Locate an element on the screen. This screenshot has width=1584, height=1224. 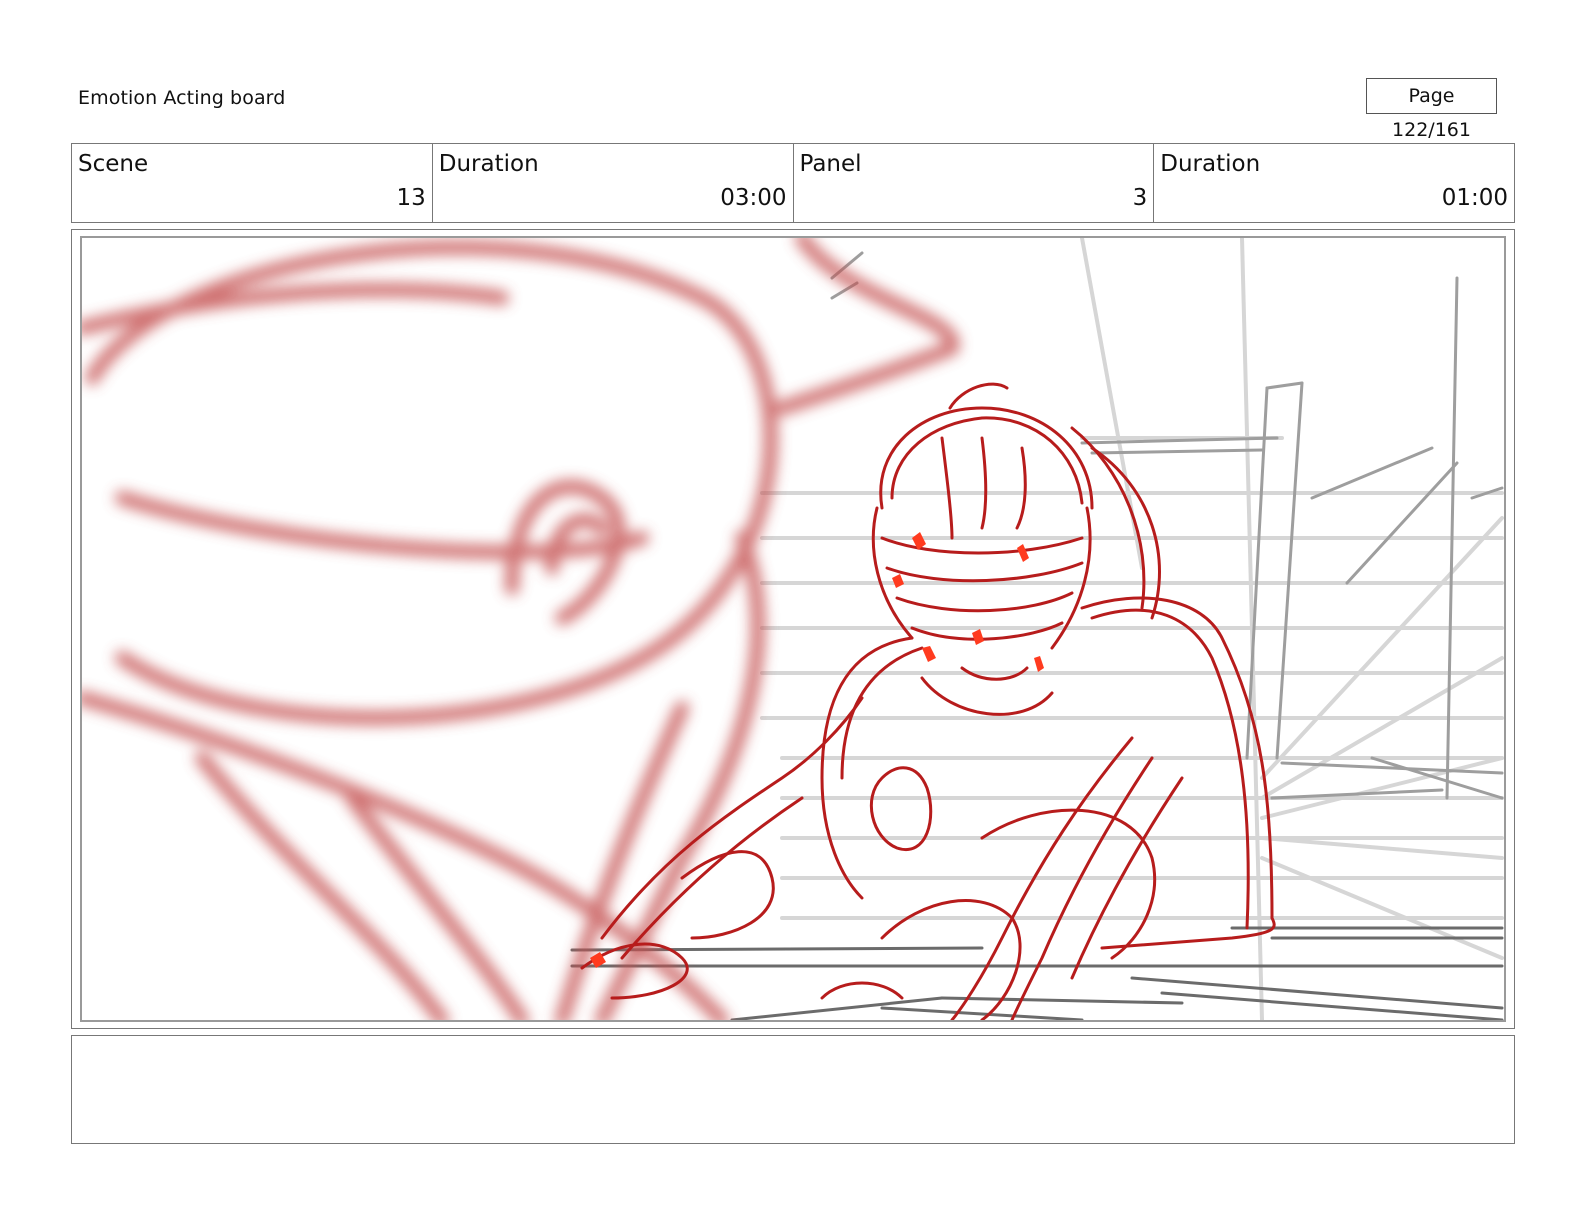
page-indicator: Page 122/161 is located at coordinates (1431, 109).